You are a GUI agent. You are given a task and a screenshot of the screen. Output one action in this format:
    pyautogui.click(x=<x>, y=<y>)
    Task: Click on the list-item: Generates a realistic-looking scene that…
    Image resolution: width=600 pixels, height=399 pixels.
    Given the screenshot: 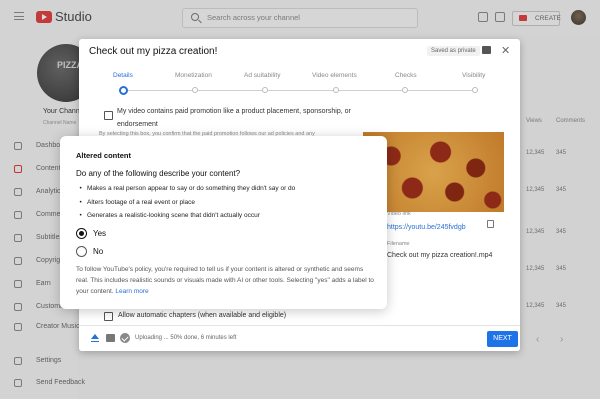 What is the action you would take?
    pyautogui.click(x=170, y=215)
    